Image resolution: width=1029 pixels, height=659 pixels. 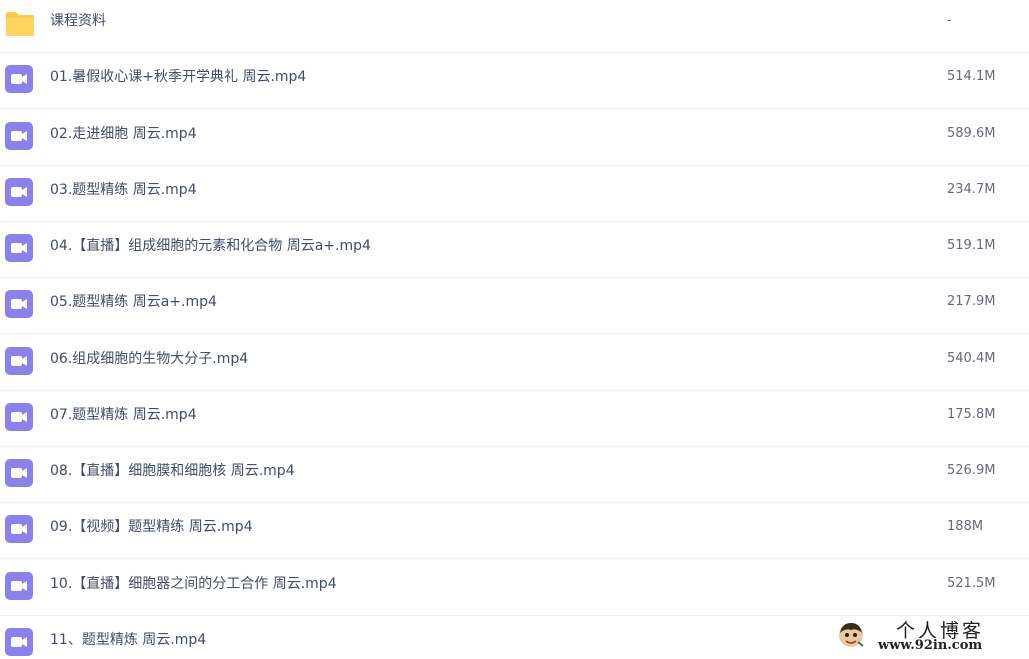 What do you see at coordinates (971, 583) in the screenshot?
I see `file-size: 521.5M` at bounding box center [971, 583].